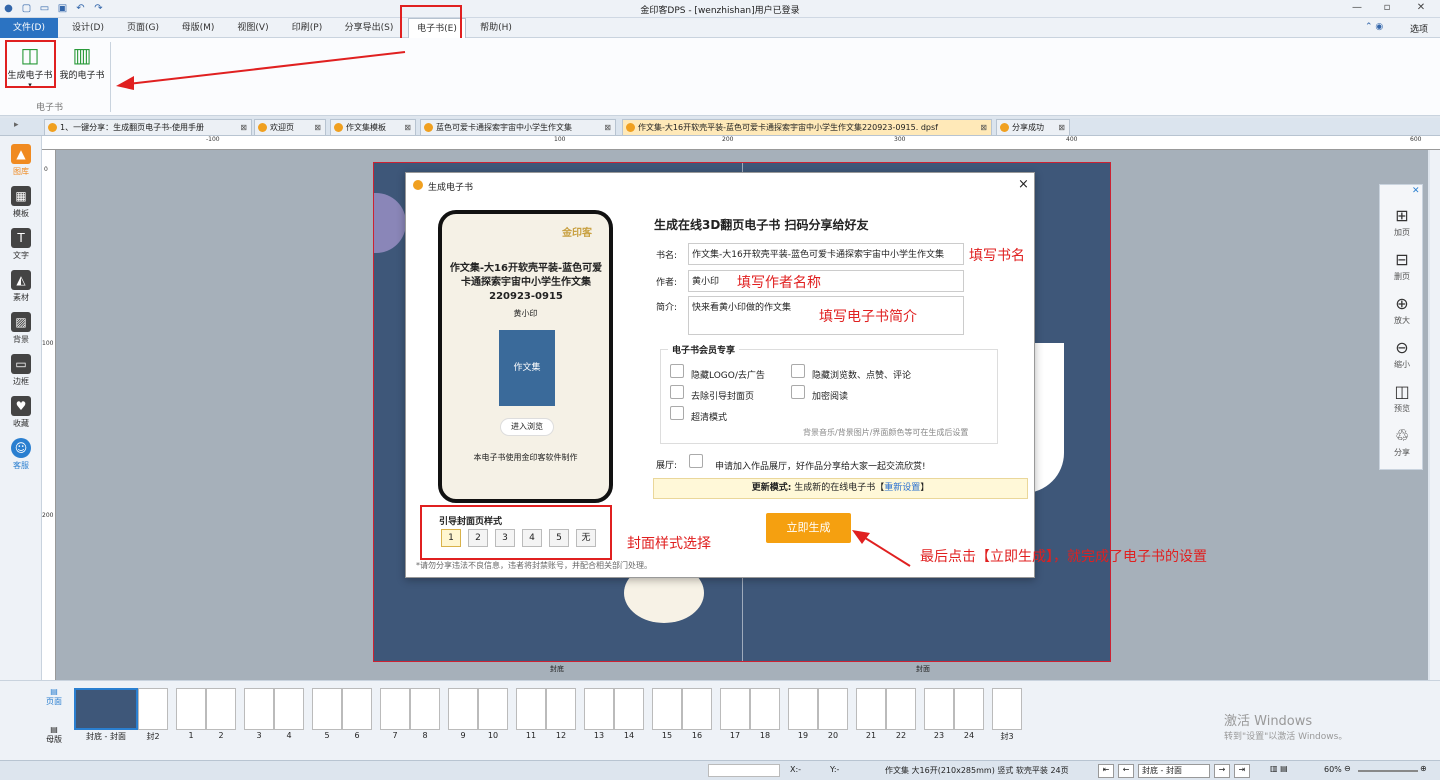 The width and height of the screenshot is (1440, 780). Describe the element at coordinates (1419, 28) in the screenshot. I see `options-menu: 选项` at that location.